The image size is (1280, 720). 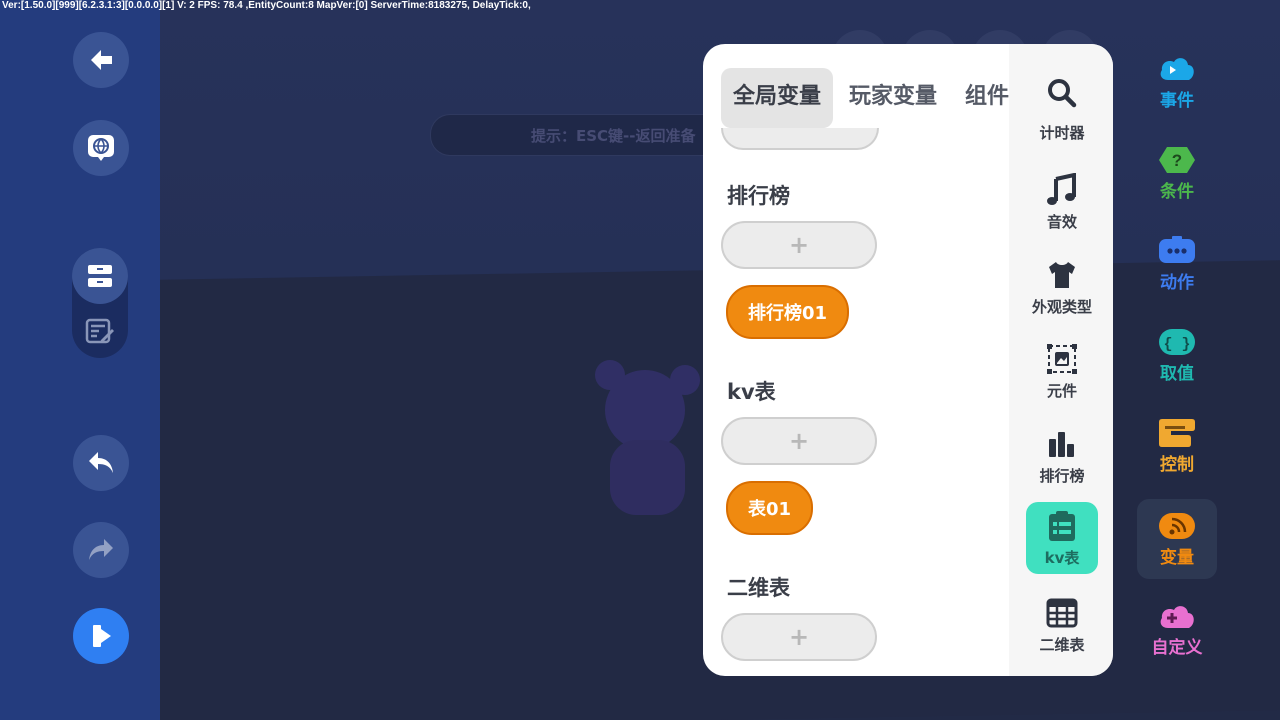 What do you see at coordinates (1177, 464) in the screenshot?
I see `block-category-label: 控制` at bounding box center [1177, 464].